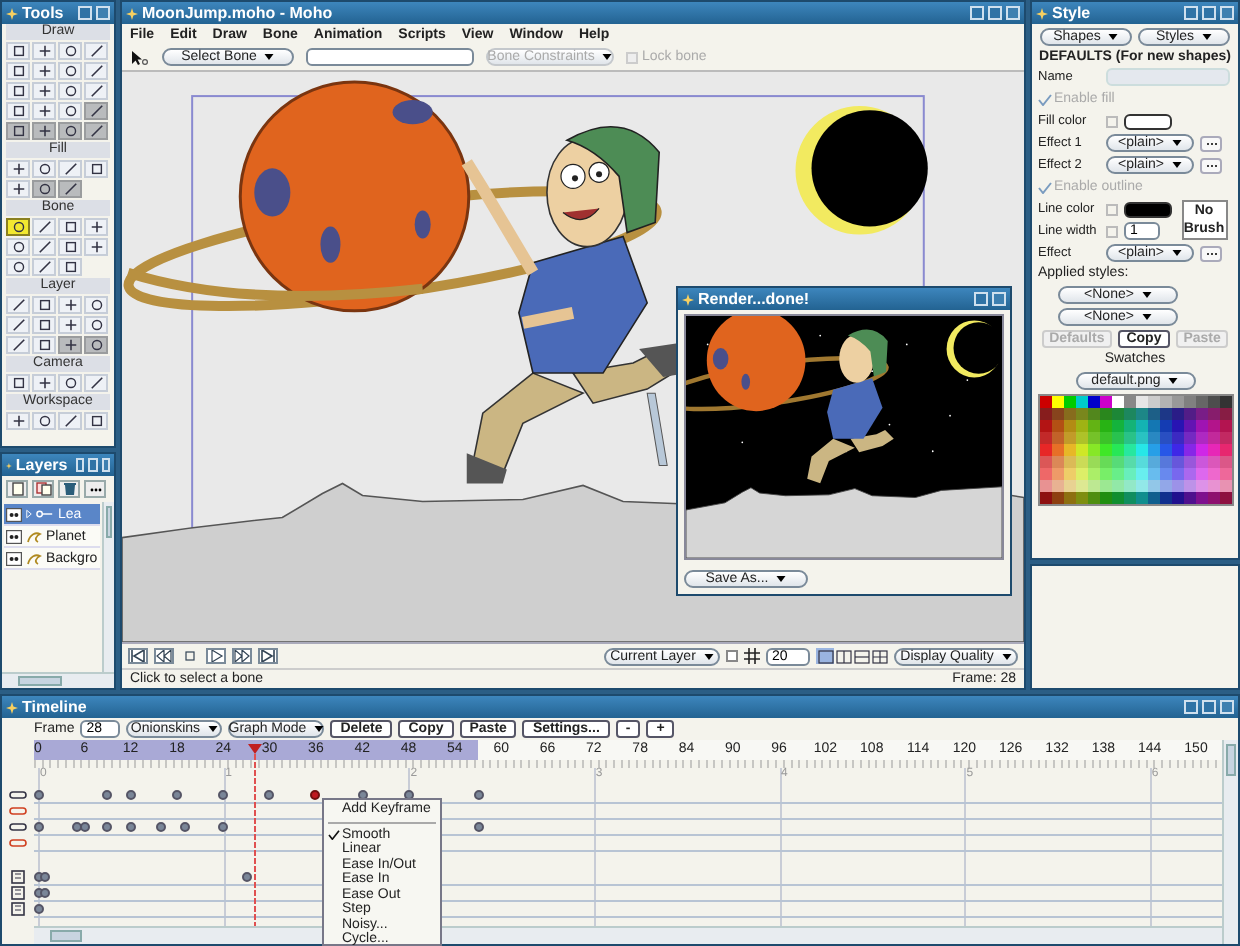 This screenshot has width=1240, height=946. Describe the element at coordinates (732, 656) in the screenshot. I see `grid-checkbox` at that location.